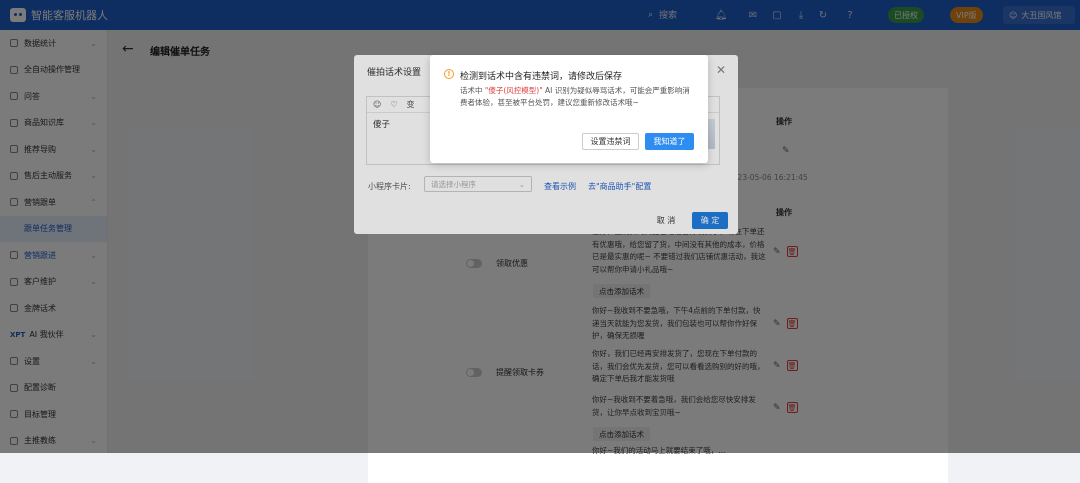 This screenshot has height=483, width=1080. I want to click on prohibited-word: "傻子(风控模型)", so click(513, 90).